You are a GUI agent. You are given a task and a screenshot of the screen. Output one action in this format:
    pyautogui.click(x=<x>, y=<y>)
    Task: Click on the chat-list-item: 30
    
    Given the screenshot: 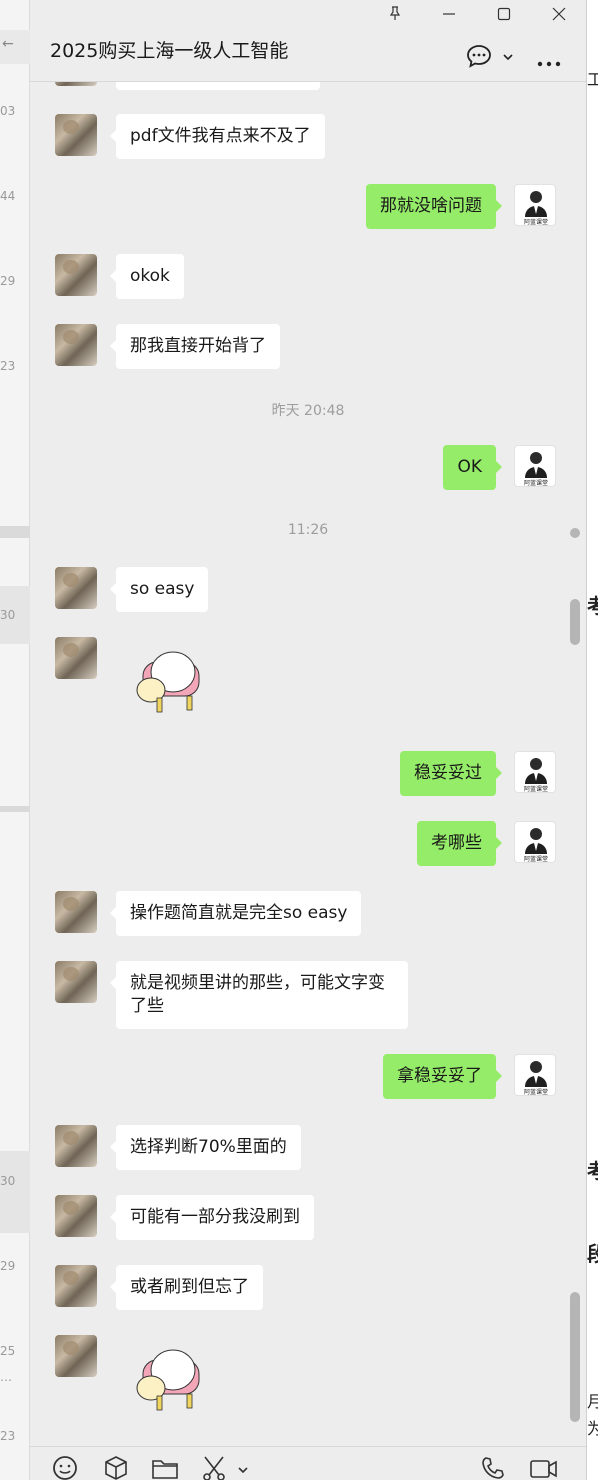 What is the action you would take?
    pyautogui.click(x=15, y=1192)
    